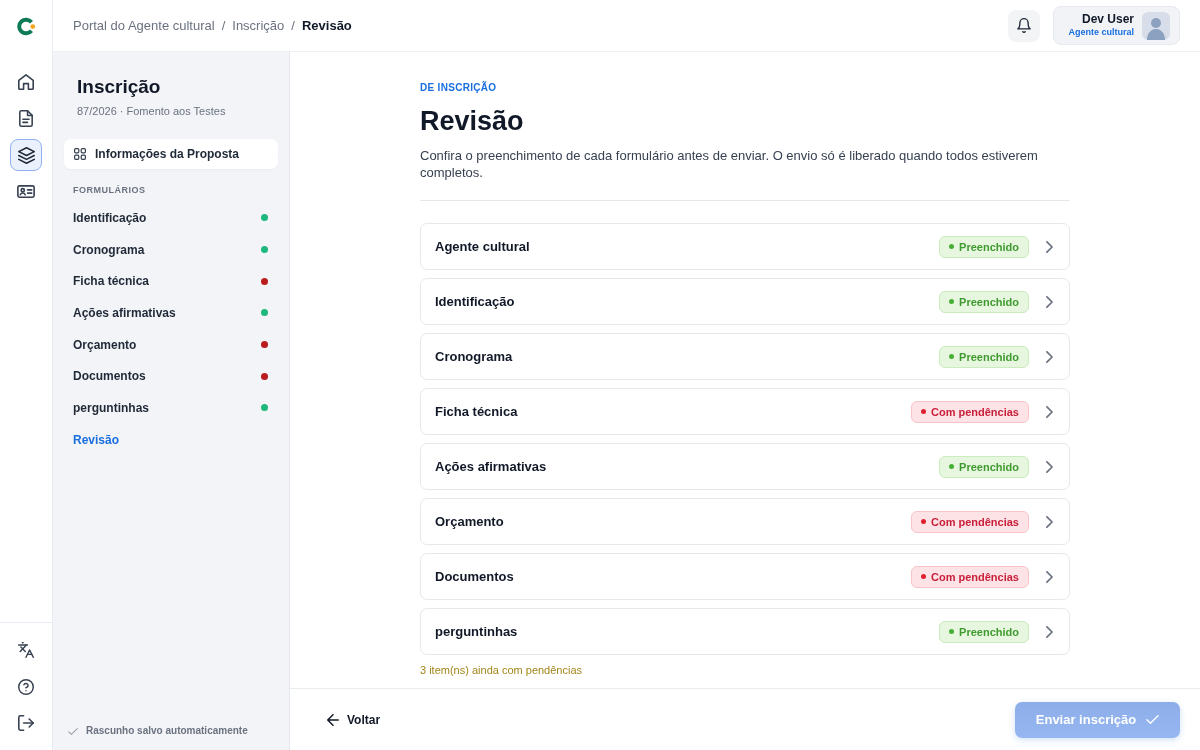  What do you see at coordinates (469, 521) in the screenshot?
I see `form-name: Orçamento` at bounding box center [469, 521].